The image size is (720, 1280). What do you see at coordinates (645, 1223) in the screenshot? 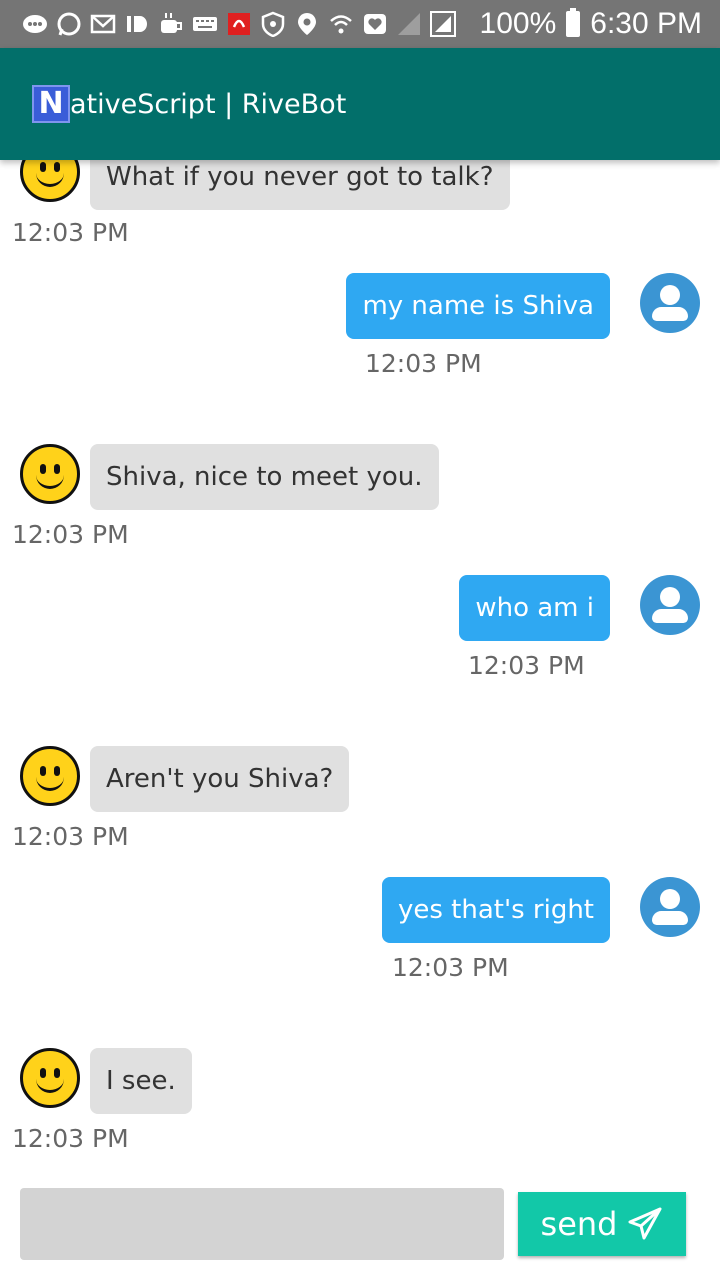
I see `paper-plane-icon` at bounding box center [645, 1223].